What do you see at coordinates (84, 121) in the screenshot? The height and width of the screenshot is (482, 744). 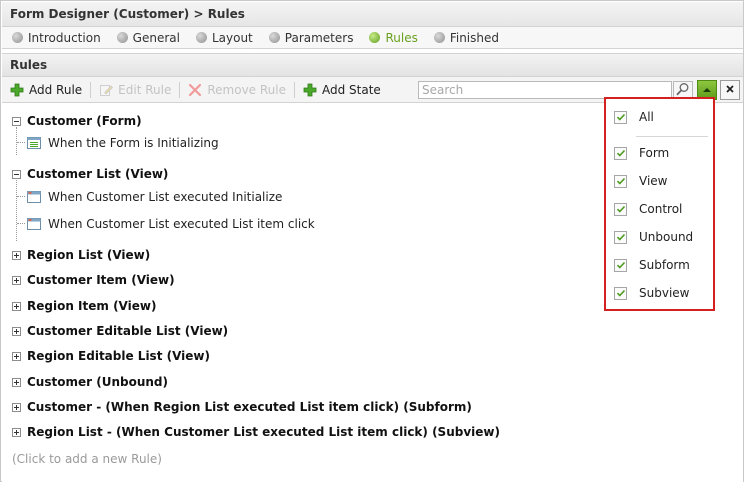 I see `tree-node-label: Customer (Form)` at bounding box center [84, 121].